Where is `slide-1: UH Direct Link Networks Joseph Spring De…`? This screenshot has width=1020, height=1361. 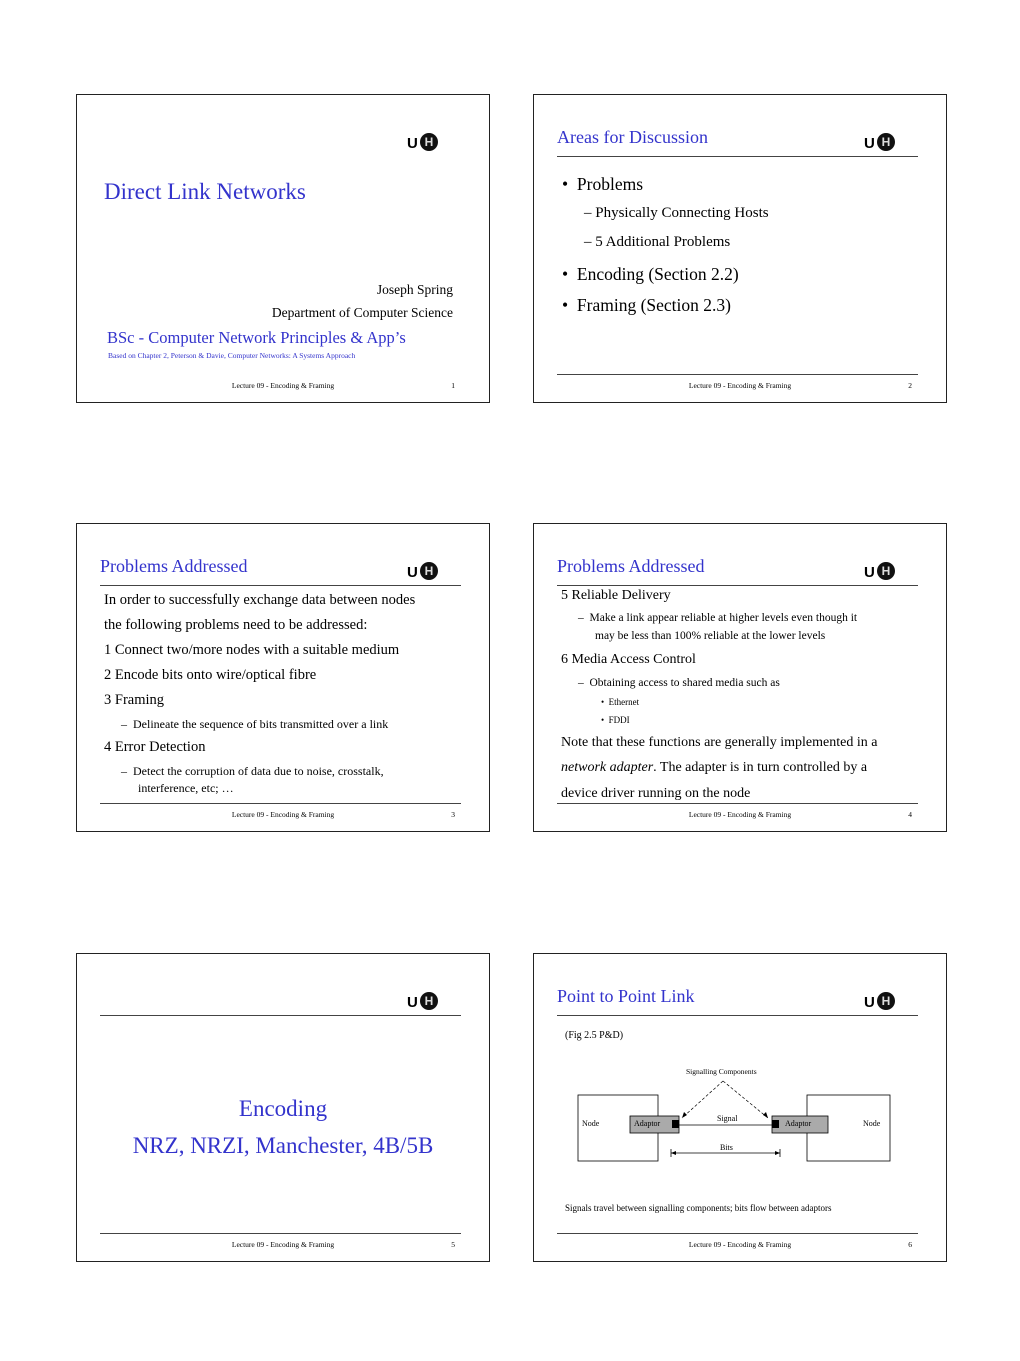 slide-1: UH Direct Link Networks Joseph Spring De… is located at coordinates (283, 248).